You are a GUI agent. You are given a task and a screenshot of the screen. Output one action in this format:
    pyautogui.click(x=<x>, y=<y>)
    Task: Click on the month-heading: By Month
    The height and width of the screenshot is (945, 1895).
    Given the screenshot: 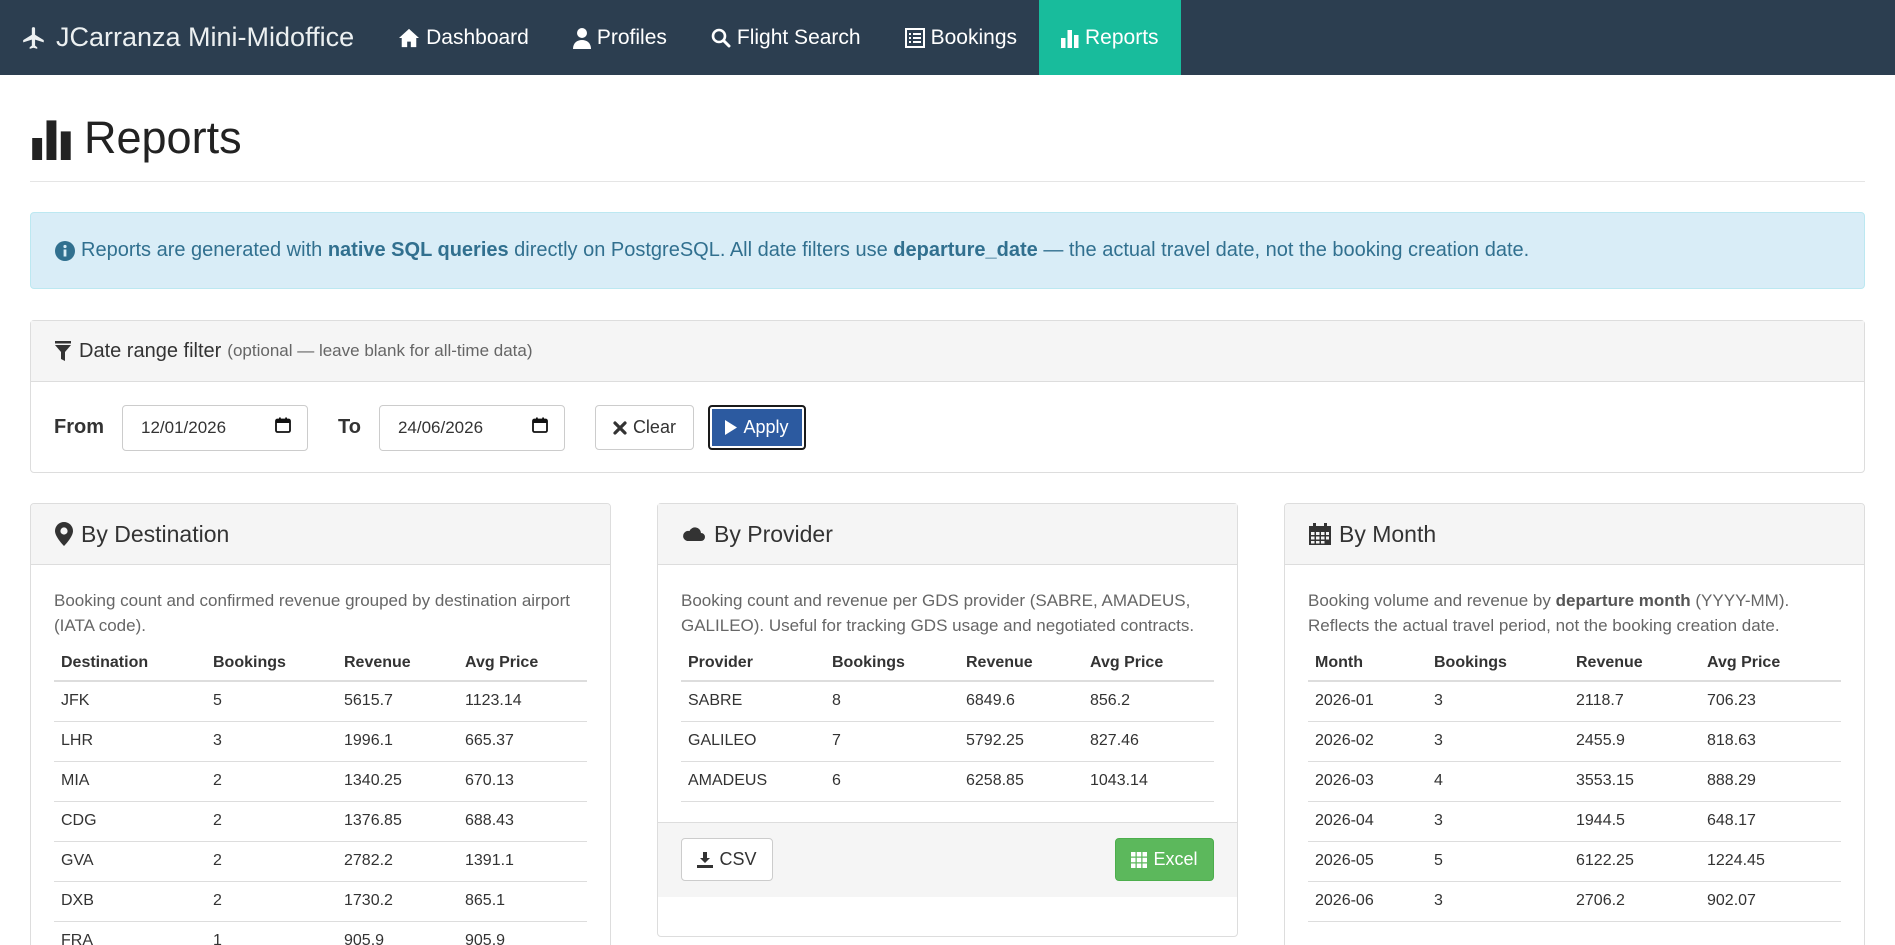 What is the action you would take?
    pyautogui.click(x=1574, y=534)
    